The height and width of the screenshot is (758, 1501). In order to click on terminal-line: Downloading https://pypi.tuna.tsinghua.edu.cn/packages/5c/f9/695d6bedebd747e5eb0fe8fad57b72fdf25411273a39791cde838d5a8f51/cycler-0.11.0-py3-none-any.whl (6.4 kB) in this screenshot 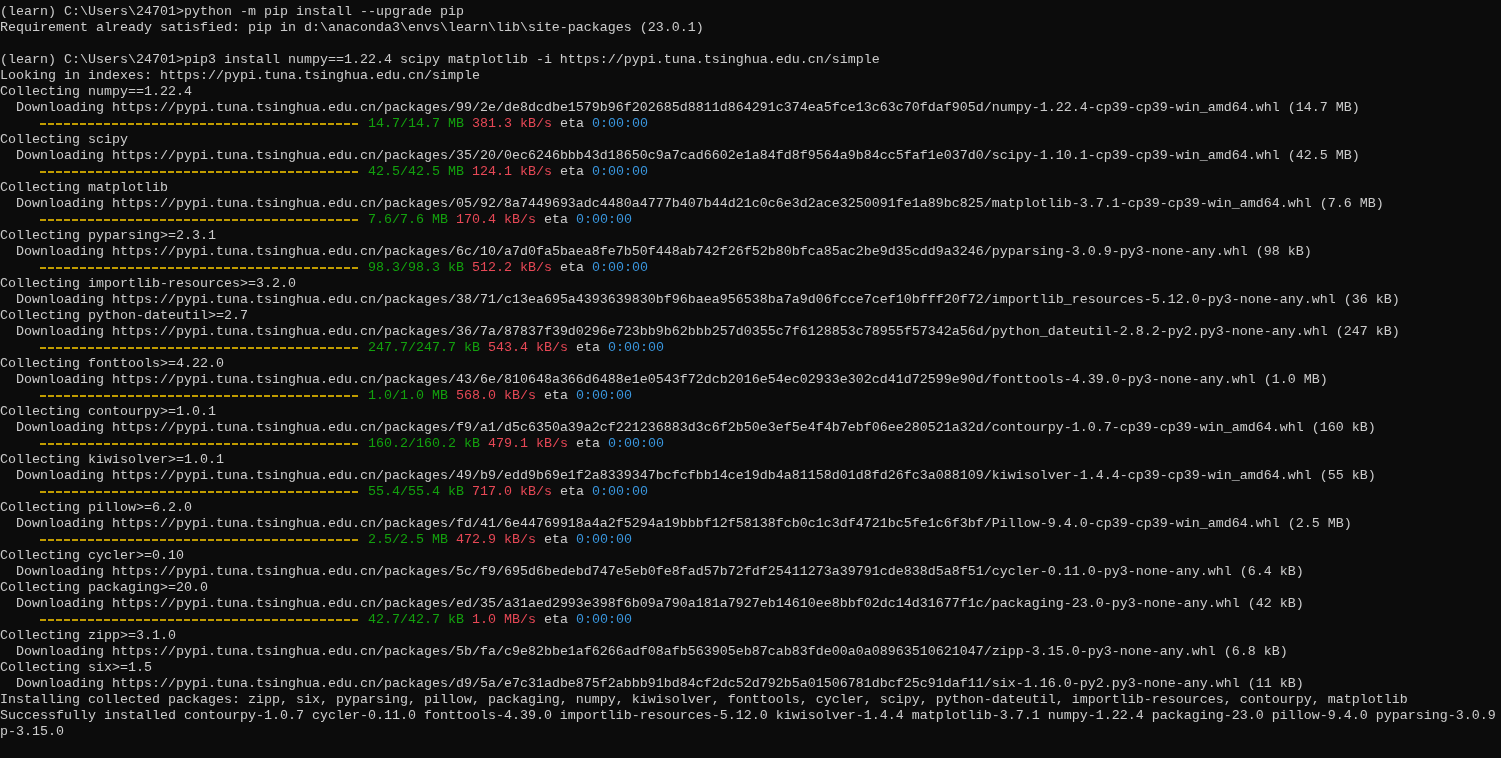, I will do `click(660, 572)`.